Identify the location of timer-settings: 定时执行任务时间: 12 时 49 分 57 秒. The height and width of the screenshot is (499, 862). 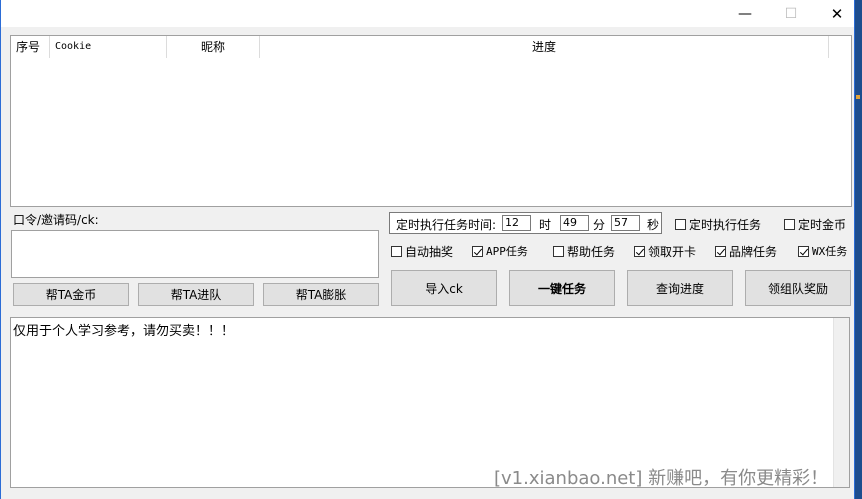
(525, 223).